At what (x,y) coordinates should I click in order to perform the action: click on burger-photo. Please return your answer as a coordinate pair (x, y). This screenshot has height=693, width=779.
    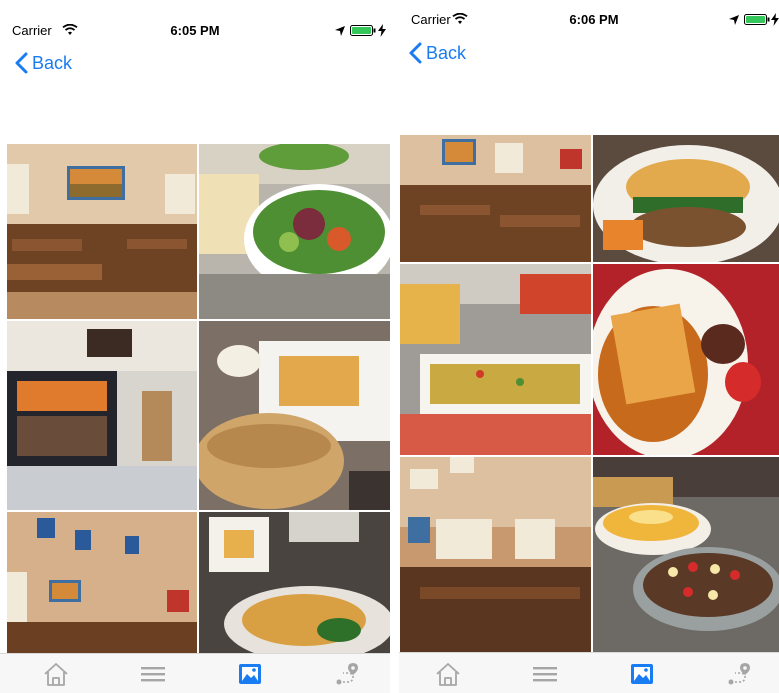
    Looking at the image, I should click on (686, 198).